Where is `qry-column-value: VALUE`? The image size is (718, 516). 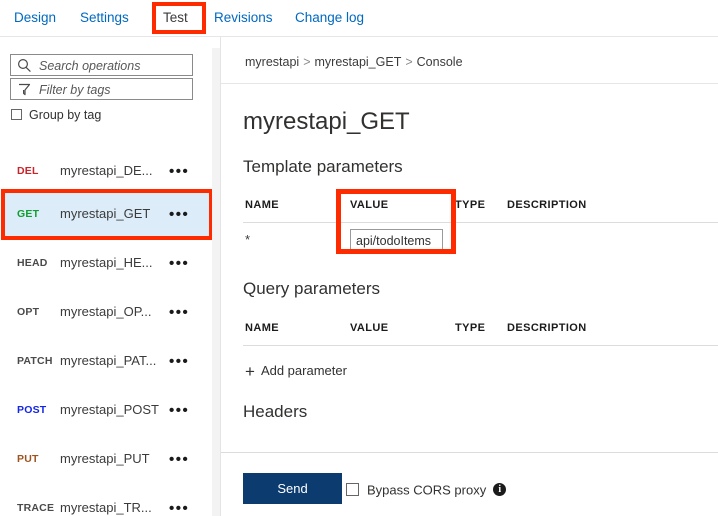 qry-column-value: VALUE is located at coordinates (369, 328).